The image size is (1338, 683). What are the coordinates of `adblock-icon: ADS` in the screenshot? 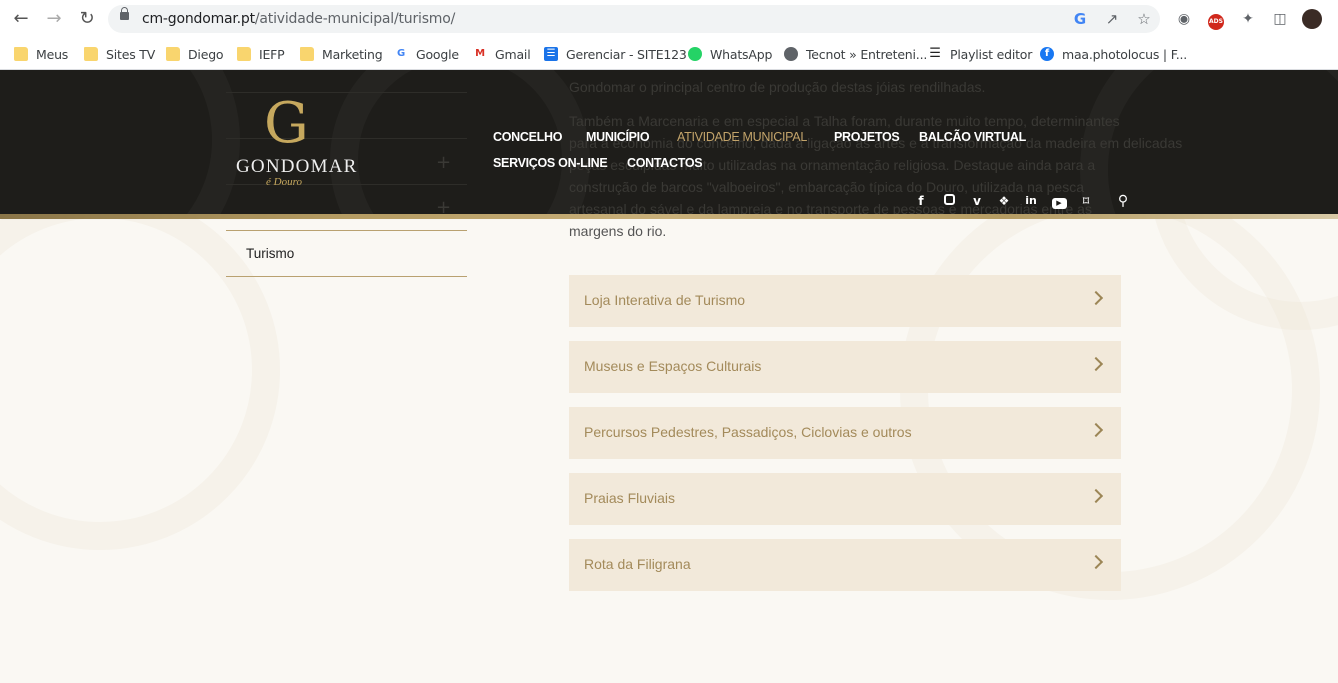 It's located at (1216, 19).